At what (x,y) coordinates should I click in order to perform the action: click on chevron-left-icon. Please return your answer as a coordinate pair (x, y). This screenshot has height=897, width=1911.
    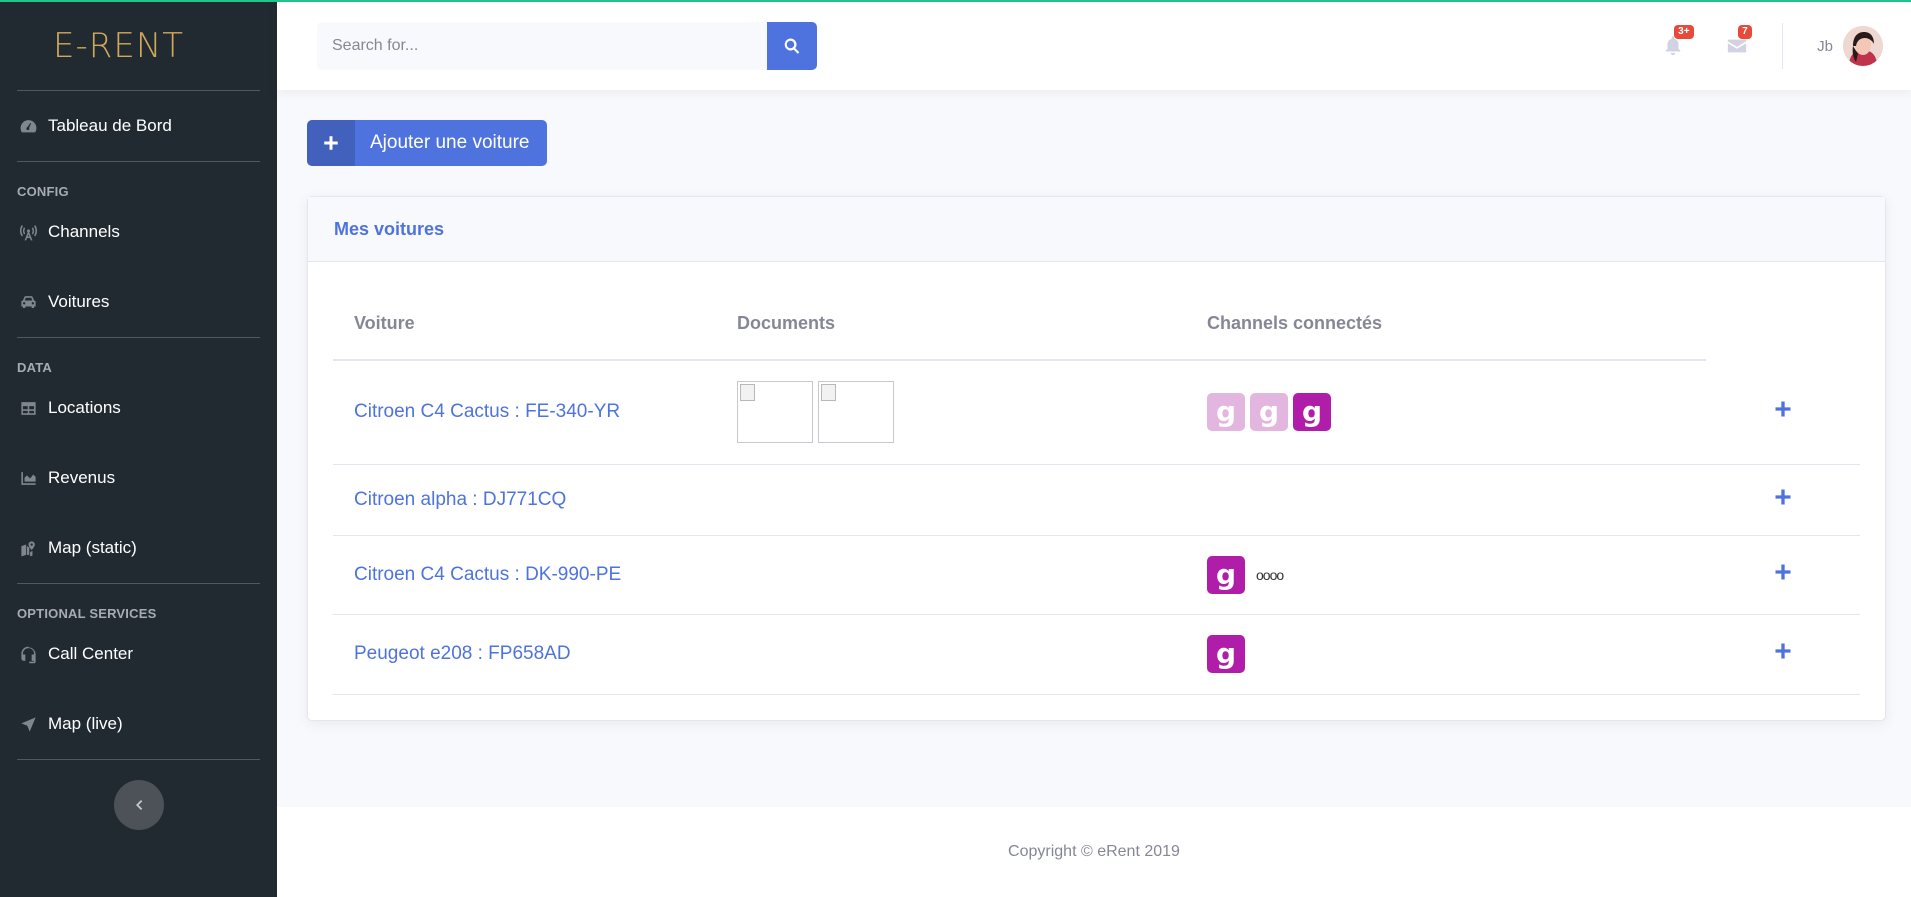
    Looking at the image, I should click on (138, 805).